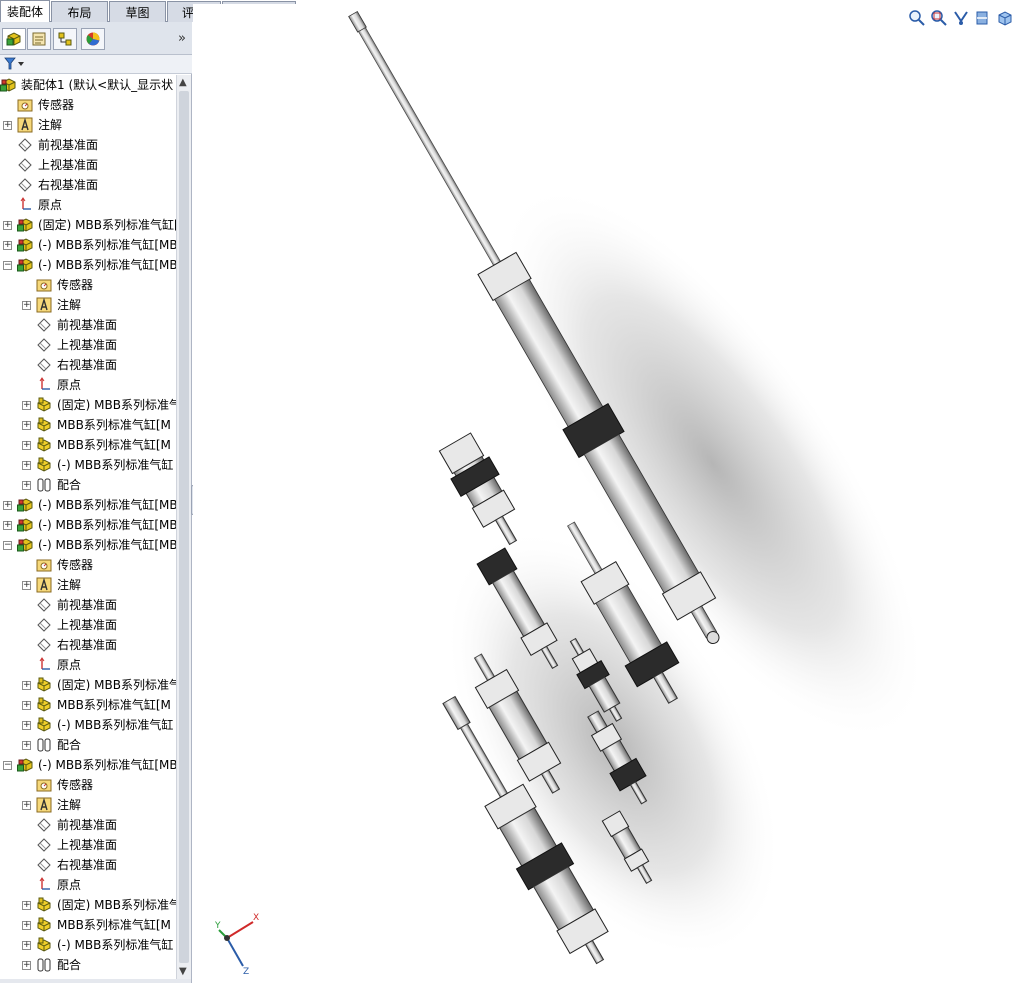 This screenshot has height=983, width=1024. I want to click on display-manager-tab, so click(93, 39).